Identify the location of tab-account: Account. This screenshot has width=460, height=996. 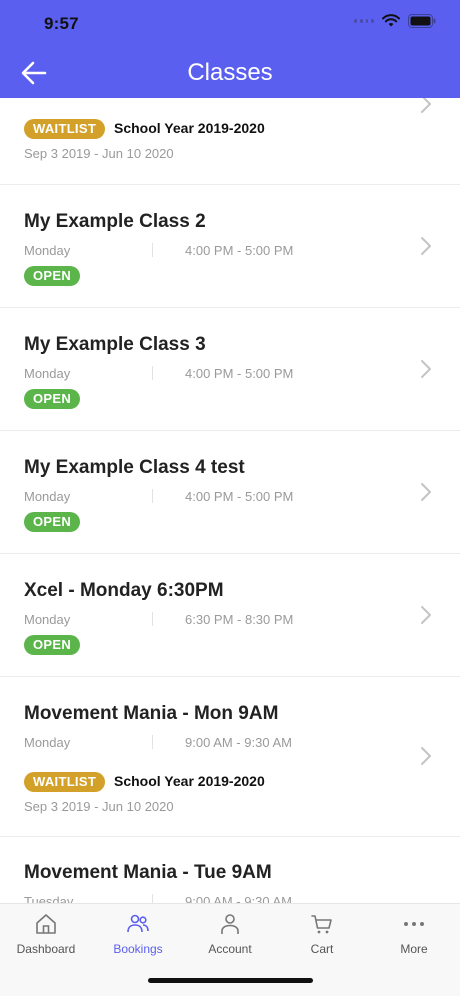
(230, 938).